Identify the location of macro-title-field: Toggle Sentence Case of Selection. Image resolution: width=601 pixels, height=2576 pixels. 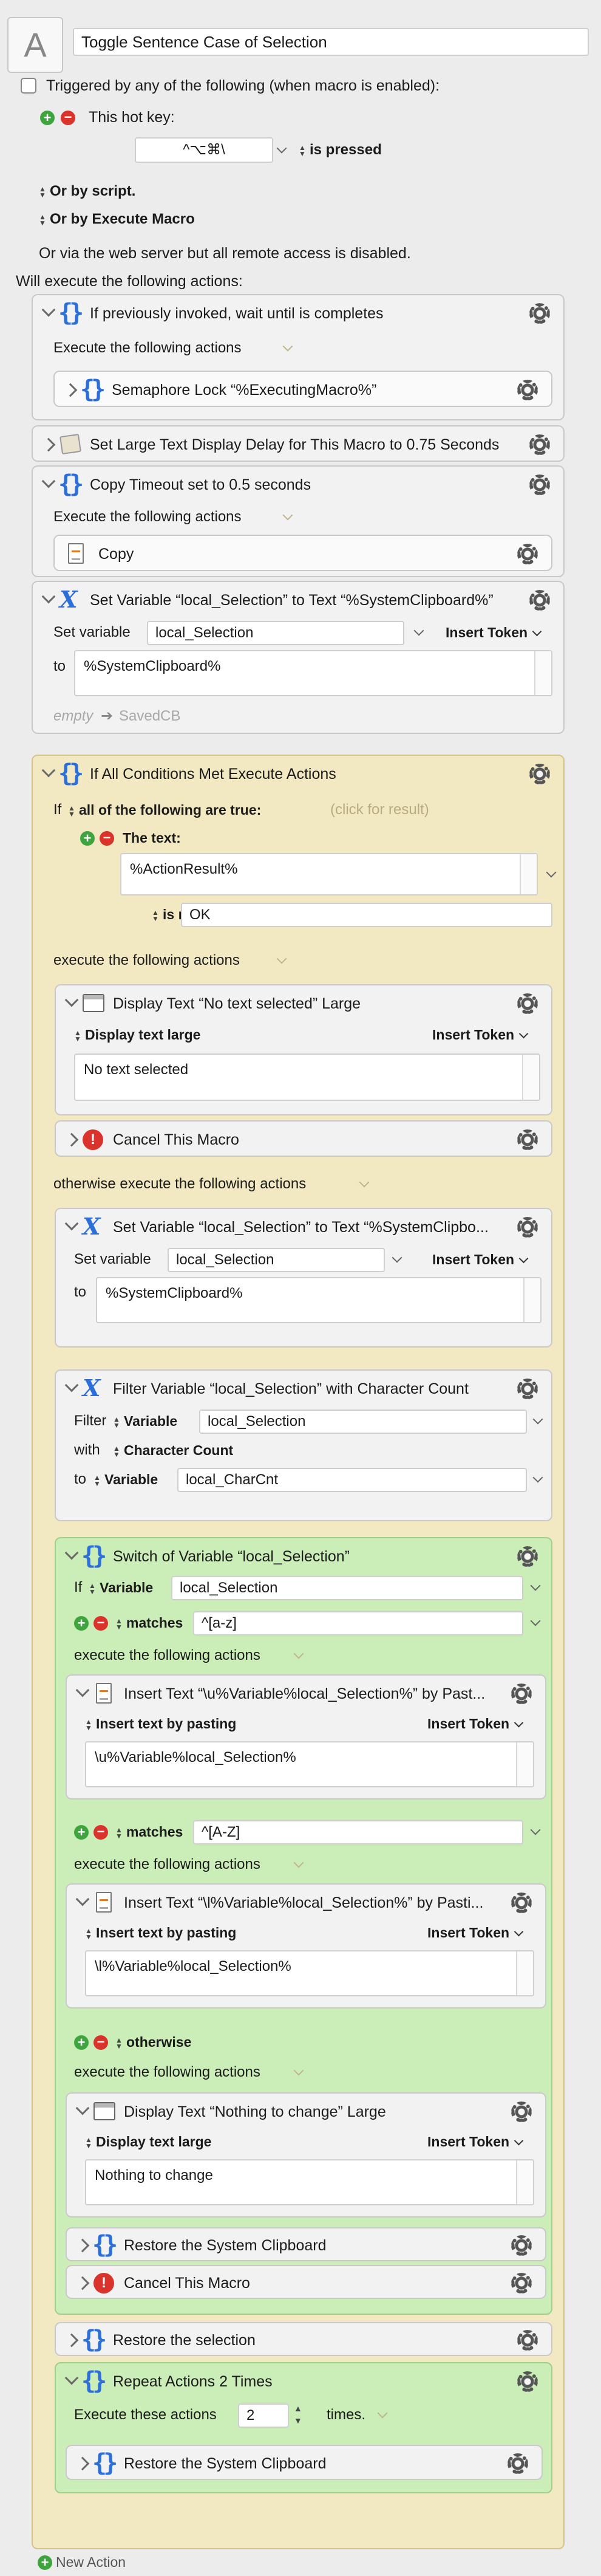
(331, 42).